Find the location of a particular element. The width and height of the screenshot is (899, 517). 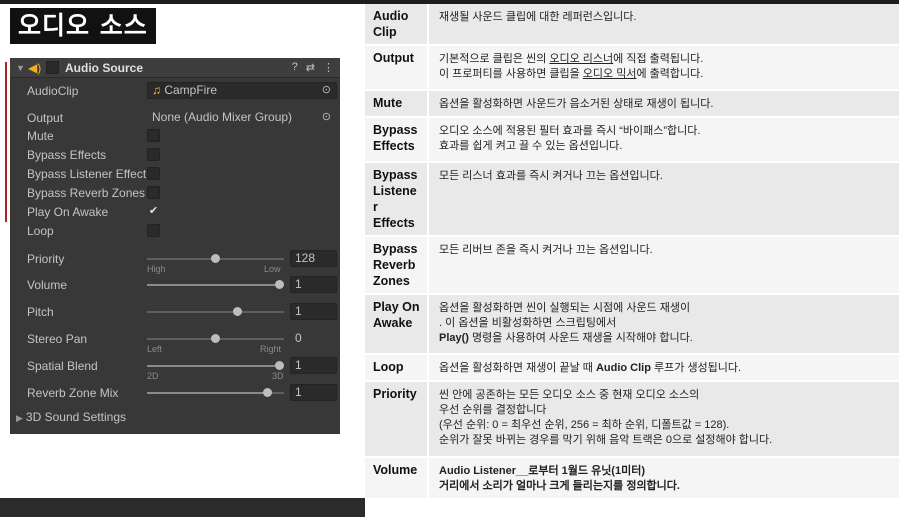

output-field: None (Audio Mixer Group) ⊙ is located at coordinates (242, 117).